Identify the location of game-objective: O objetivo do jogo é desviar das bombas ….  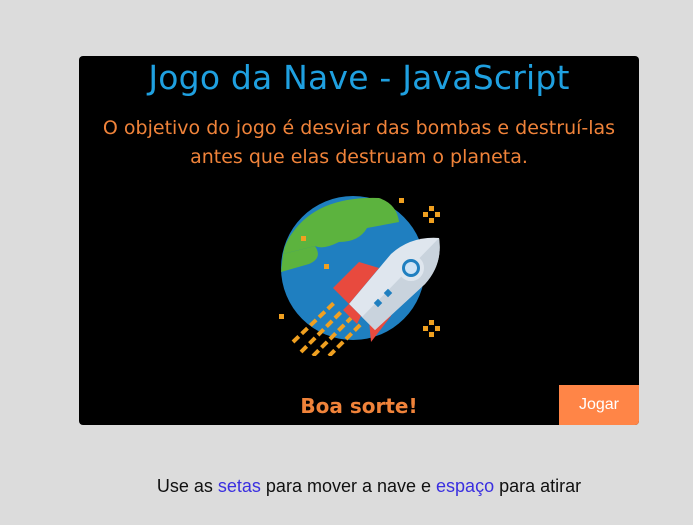
(359, 142).